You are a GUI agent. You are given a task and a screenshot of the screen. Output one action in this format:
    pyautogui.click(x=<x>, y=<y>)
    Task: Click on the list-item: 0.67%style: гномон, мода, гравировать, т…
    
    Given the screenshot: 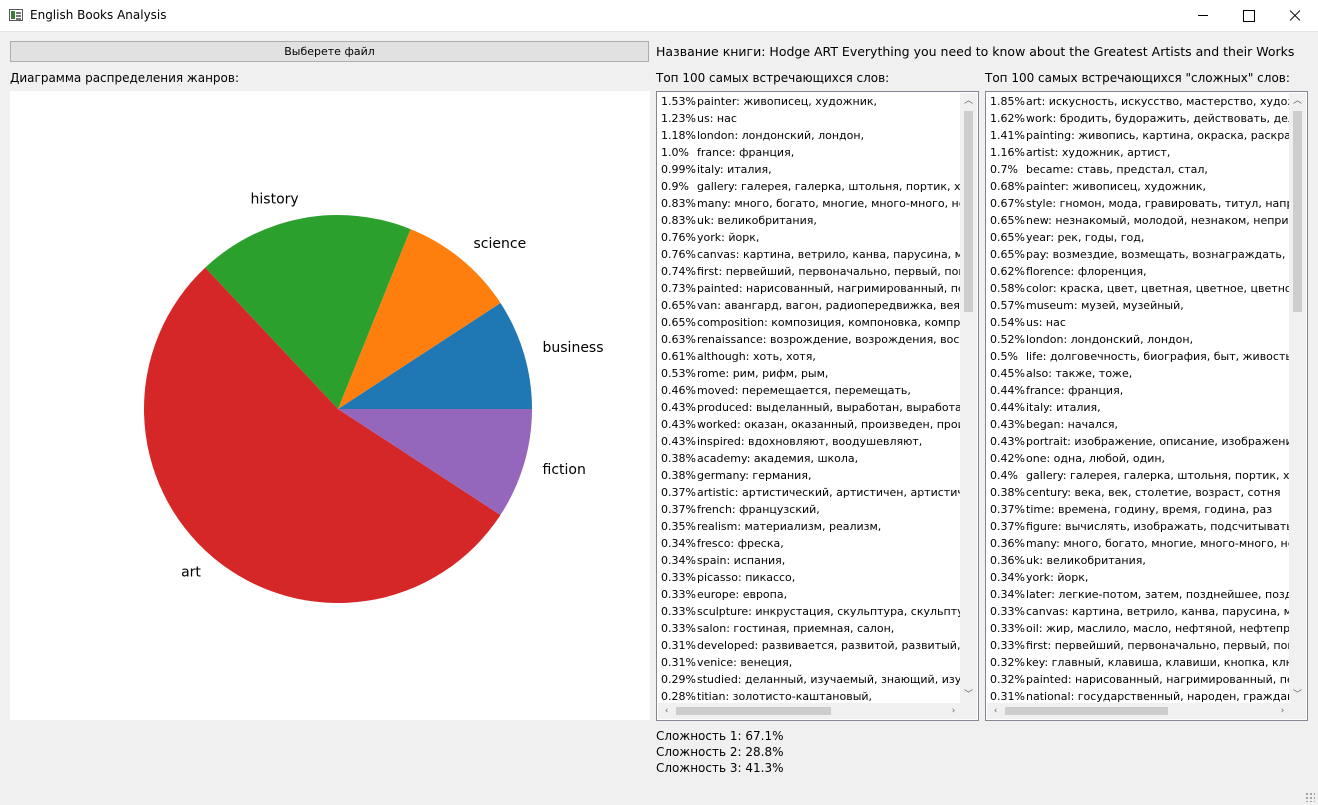 What is the action you would take?
    pyautogui.click(x=1139, y=203)
    